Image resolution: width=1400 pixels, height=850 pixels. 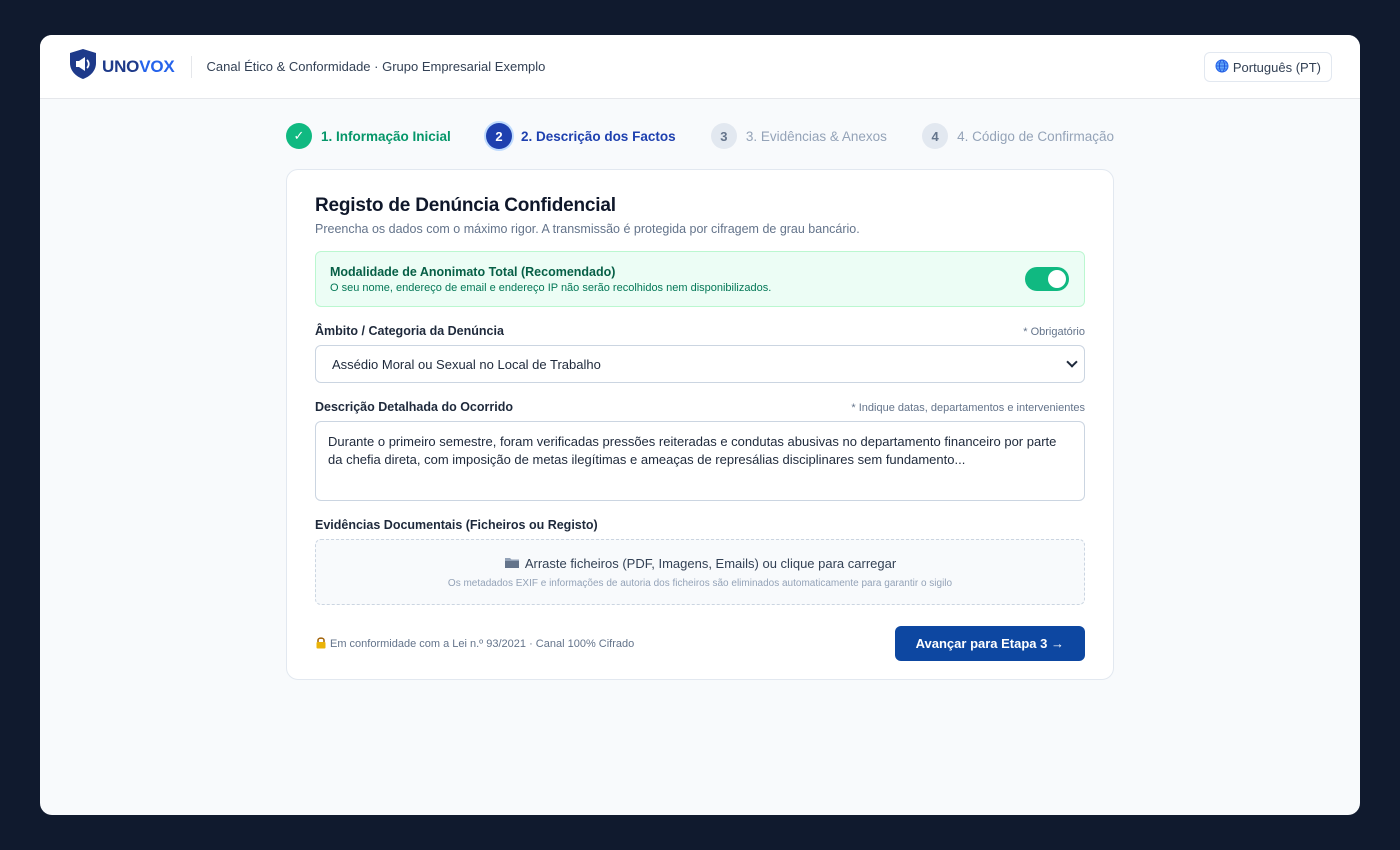 I want to click on logo: UNOVOX, so click(x=121, y=66).